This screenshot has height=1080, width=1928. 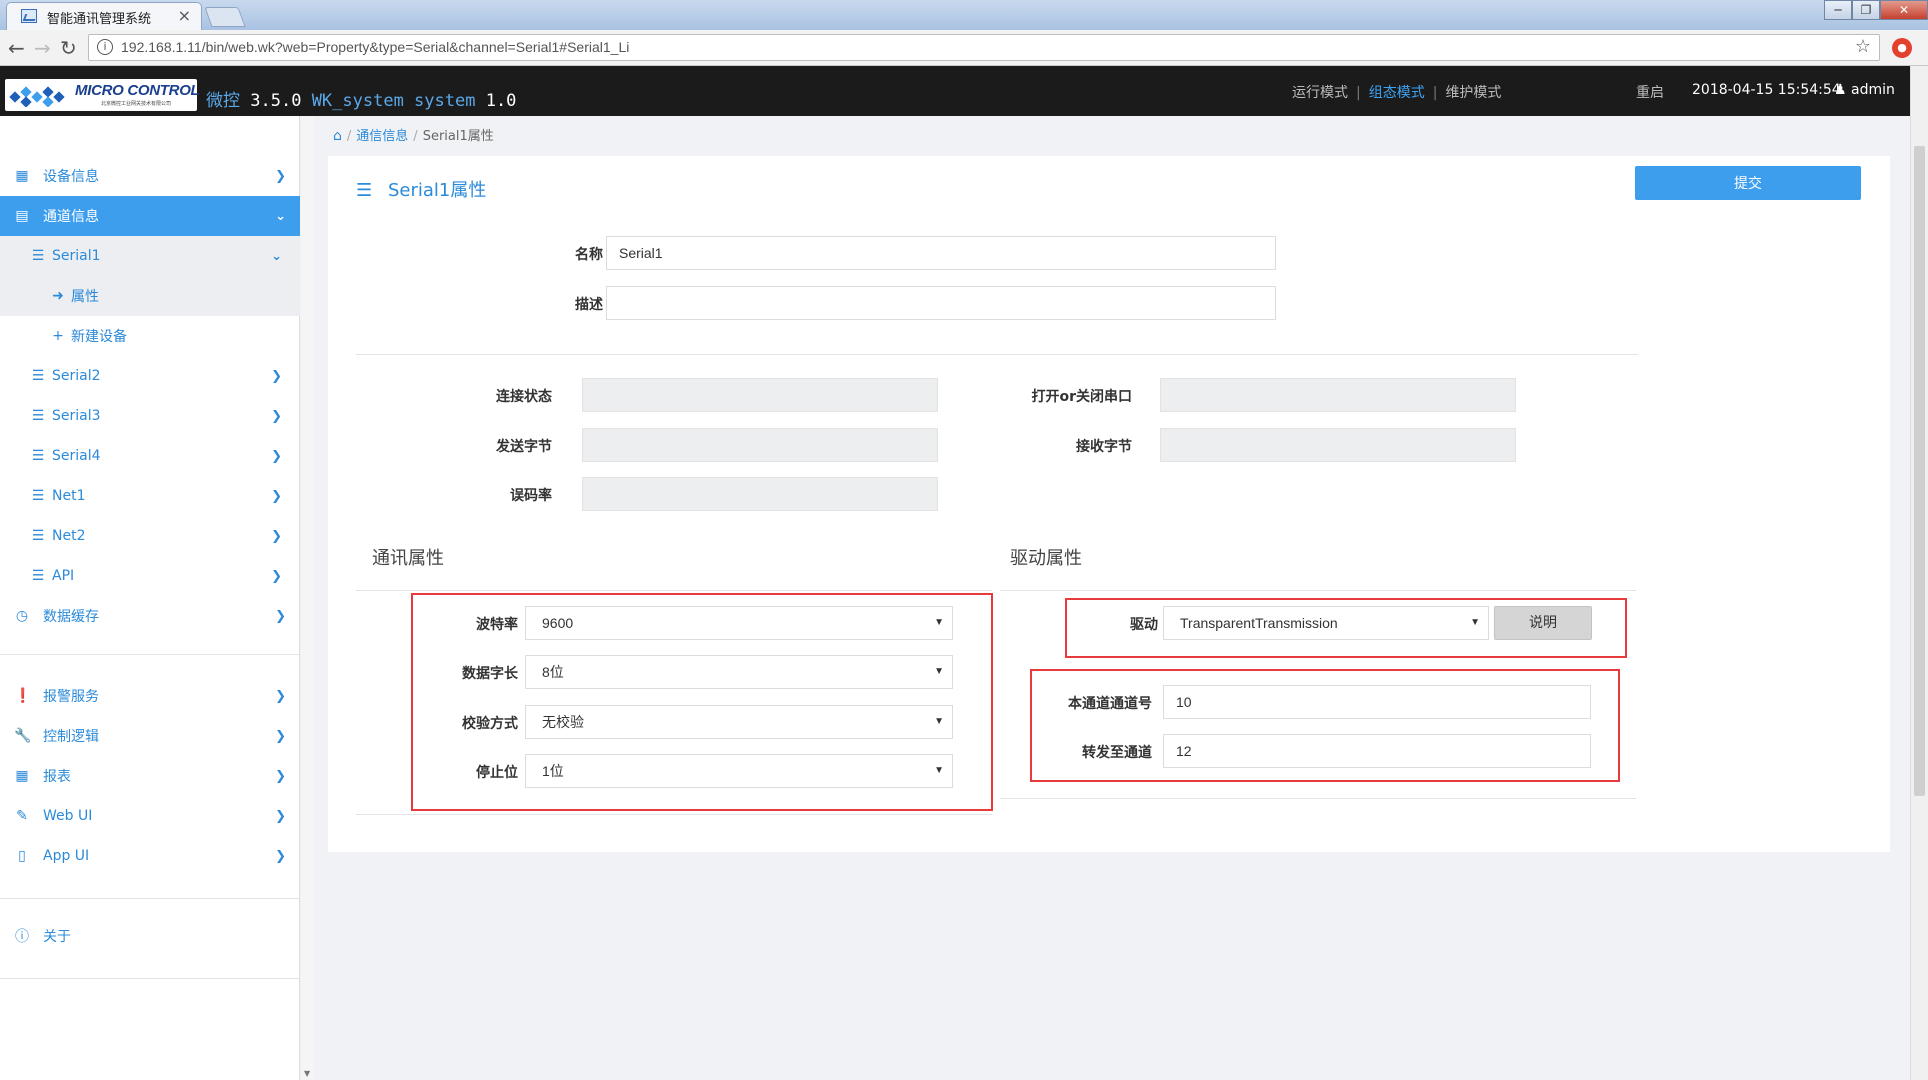 What do you see at coordinates (69, 496) in the screenshot?
I see `sidebar-item-label: Net1` at bounding box center [69, 496].